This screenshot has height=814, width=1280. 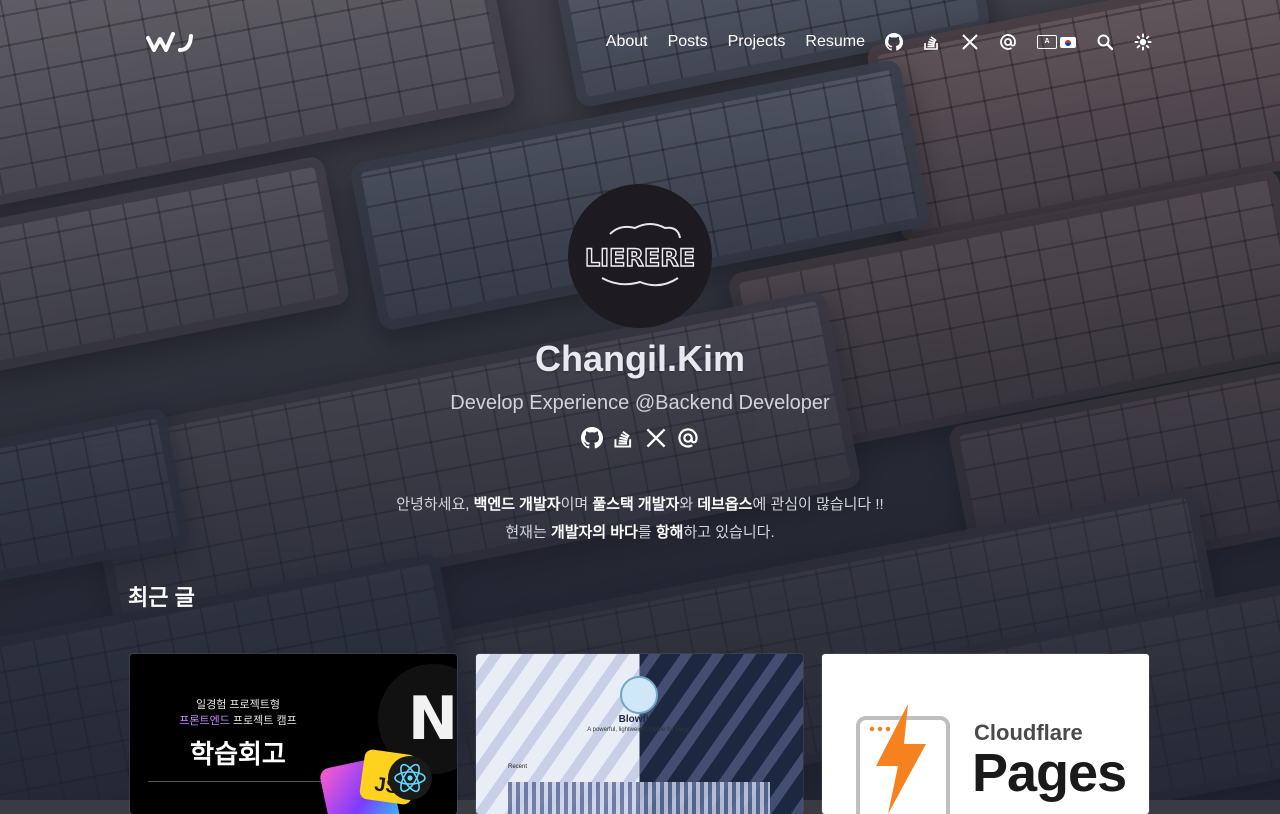 What do you see at coordinates (293, 734) in the screenshot?
I see `post-card-retrospective: 일경험 프로젝트형 프론트엔드 프로젝트 캠프 학습회고 N JS` at bounding box center [293, 734].